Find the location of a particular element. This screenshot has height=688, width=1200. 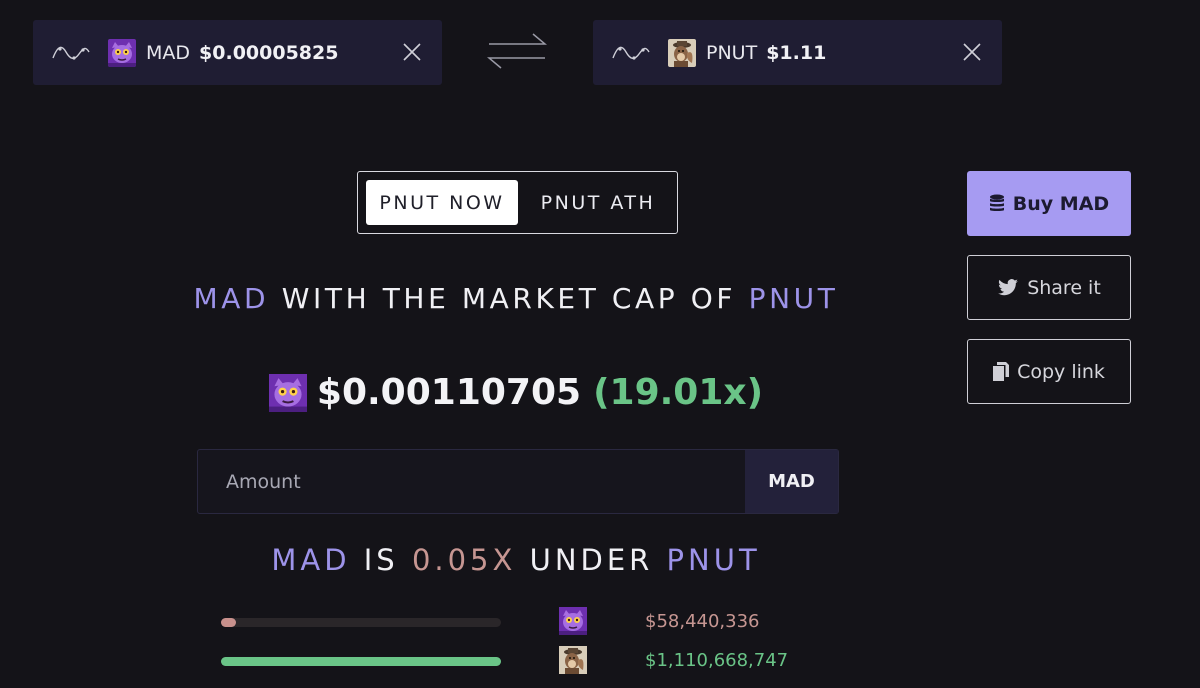

token-b-symbol: PNUT is located at coordinates (732, 52).